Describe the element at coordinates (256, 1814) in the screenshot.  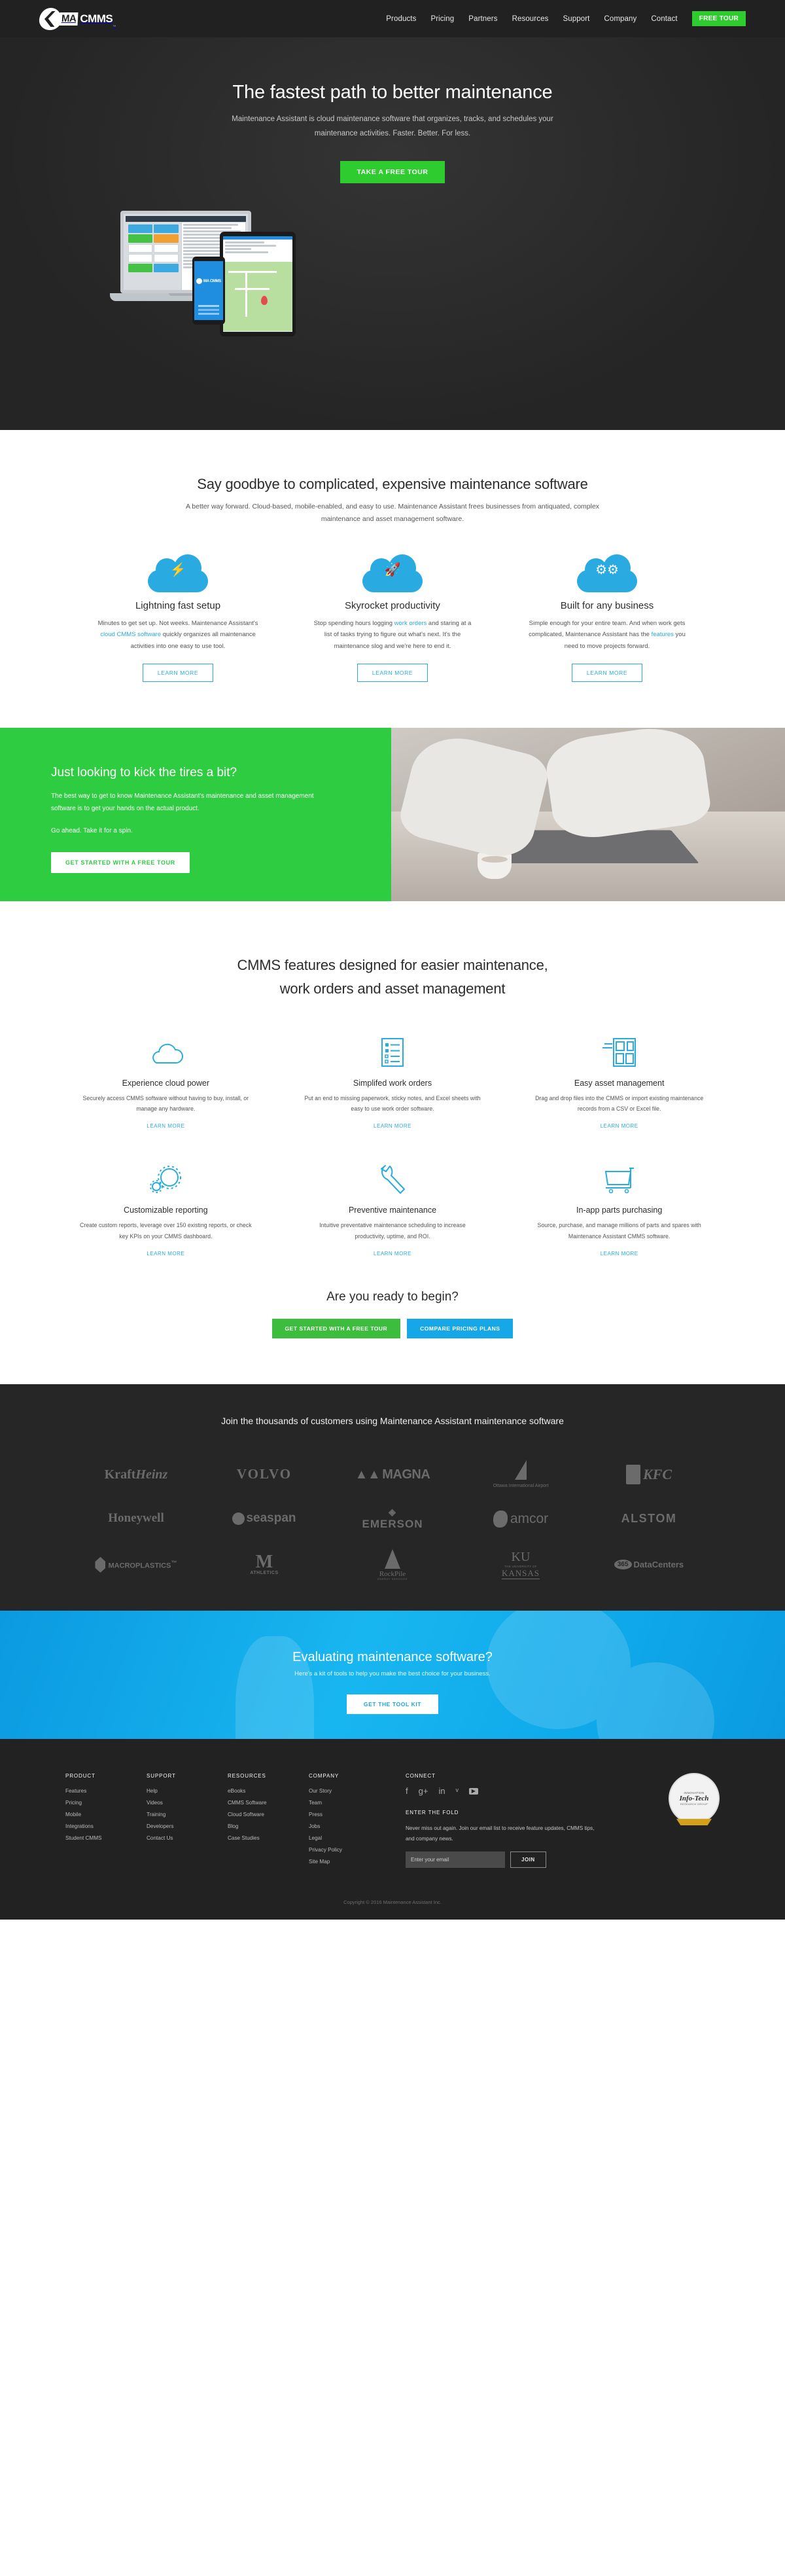
I see `footer-link-cloud-software: Cloud Software` at that location.